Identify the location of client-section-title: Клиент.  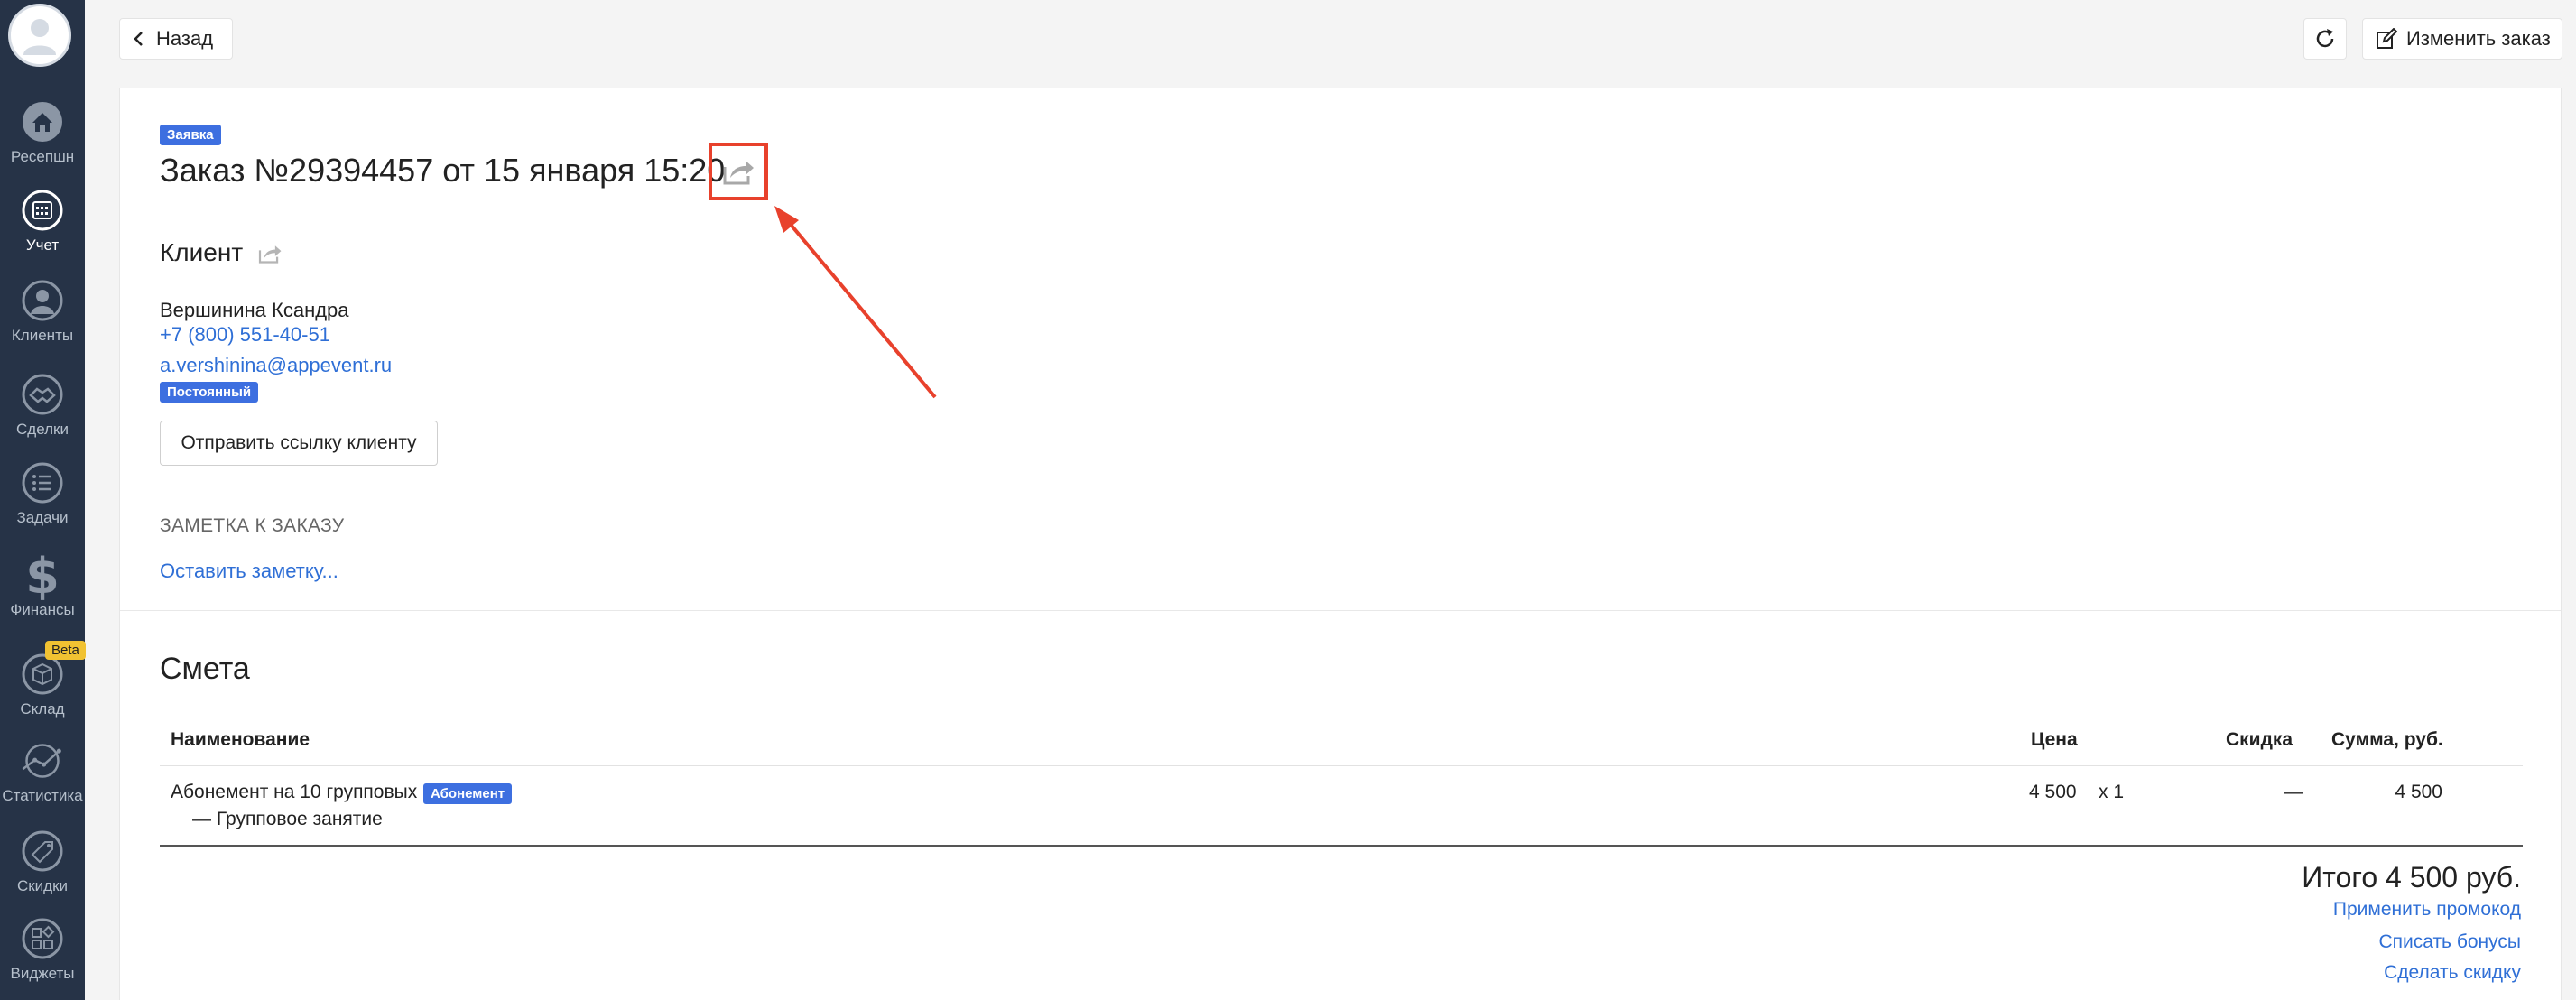
(202, 252).